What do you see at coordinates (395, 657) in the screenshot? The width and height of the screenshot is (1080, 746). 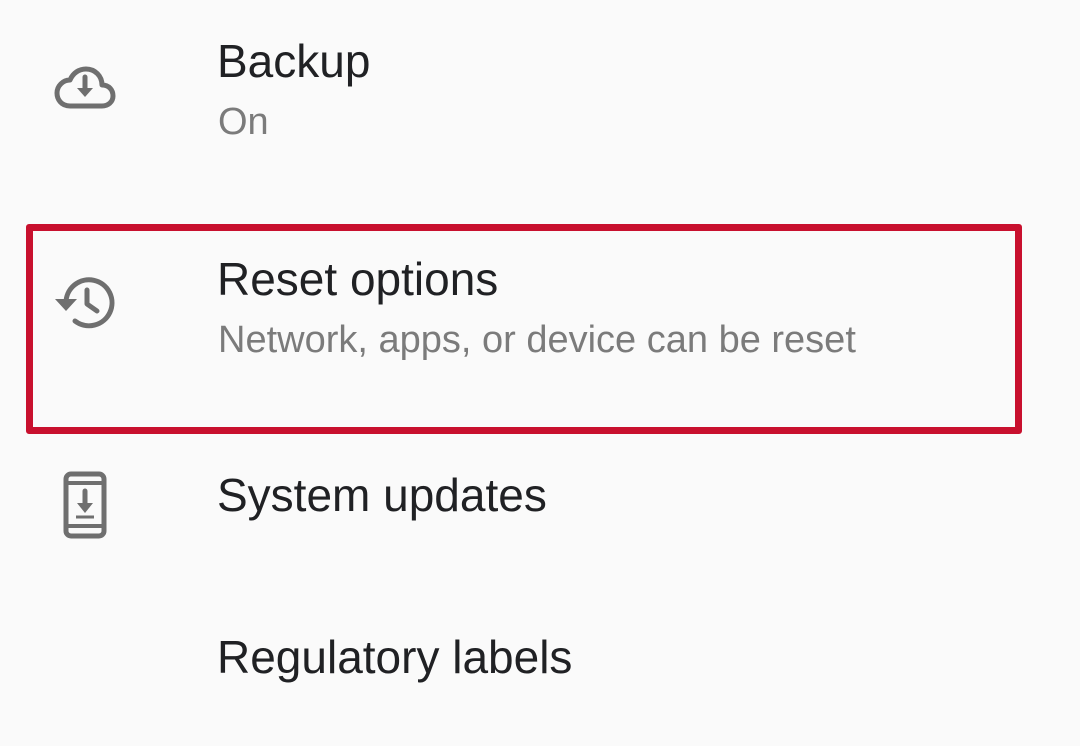 I see `regulatory-labels-title: Regulatory labels` at bounding box center [395, 657].